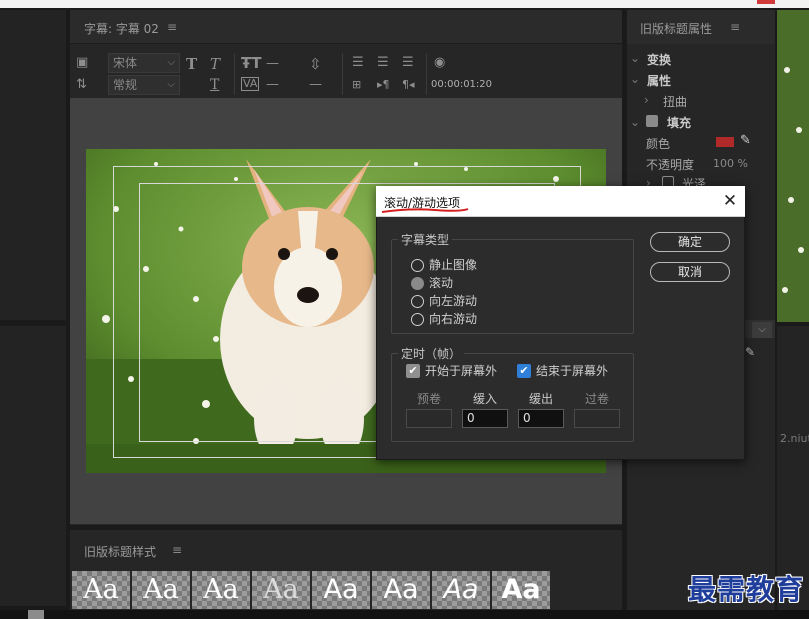 Image resolution: width=809 pixels, height=619 pixels. I want to click on font-family-select: 宋体 ⌵, so click(144, 63).